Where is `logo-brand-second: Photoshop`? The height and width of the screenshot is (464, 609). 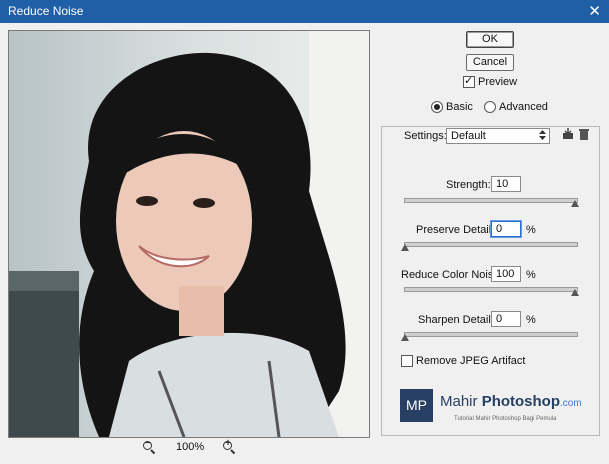 logo-brand-second: Photoshop is located at coordinates (521, 401).